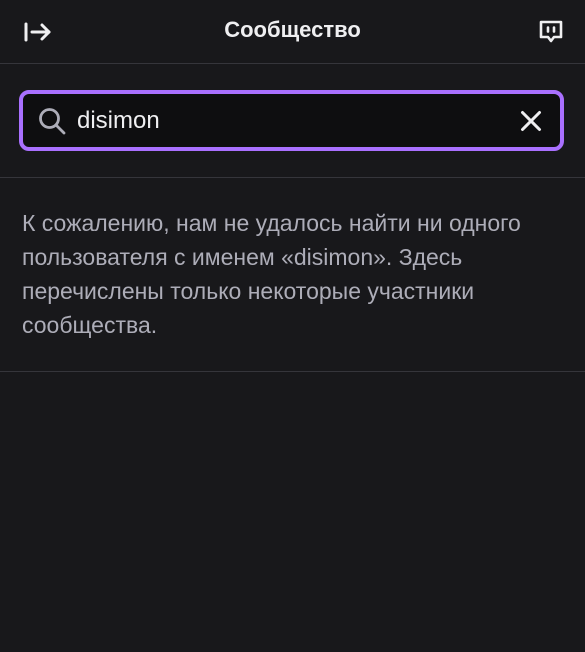 This screenshot has height=652, width=585. I want to click on close-icon, so click(531, 121).